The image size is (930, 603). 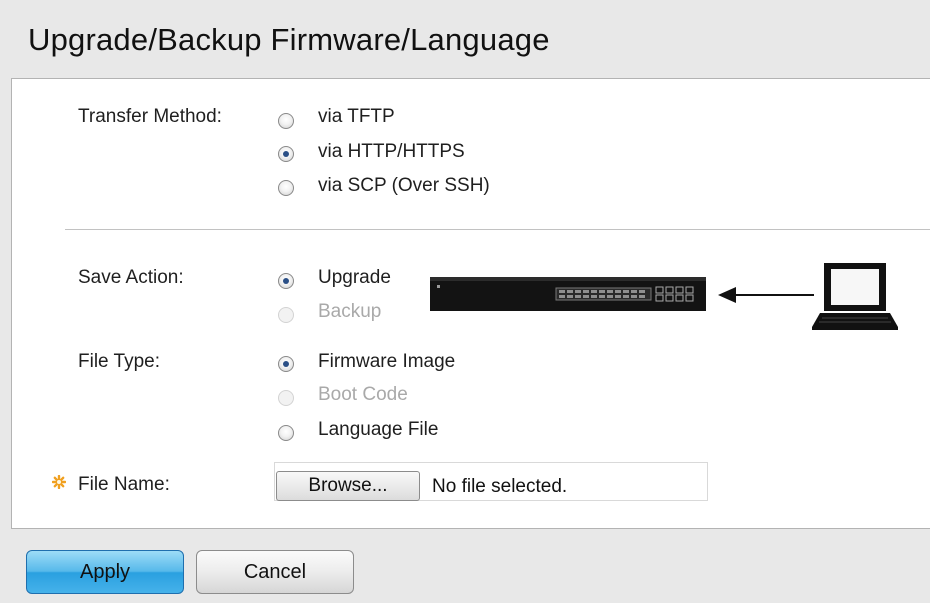 What do you see at coordinates (497, 229) in the screenshot?
I see `section-divider` at bounding box center [497, 229].